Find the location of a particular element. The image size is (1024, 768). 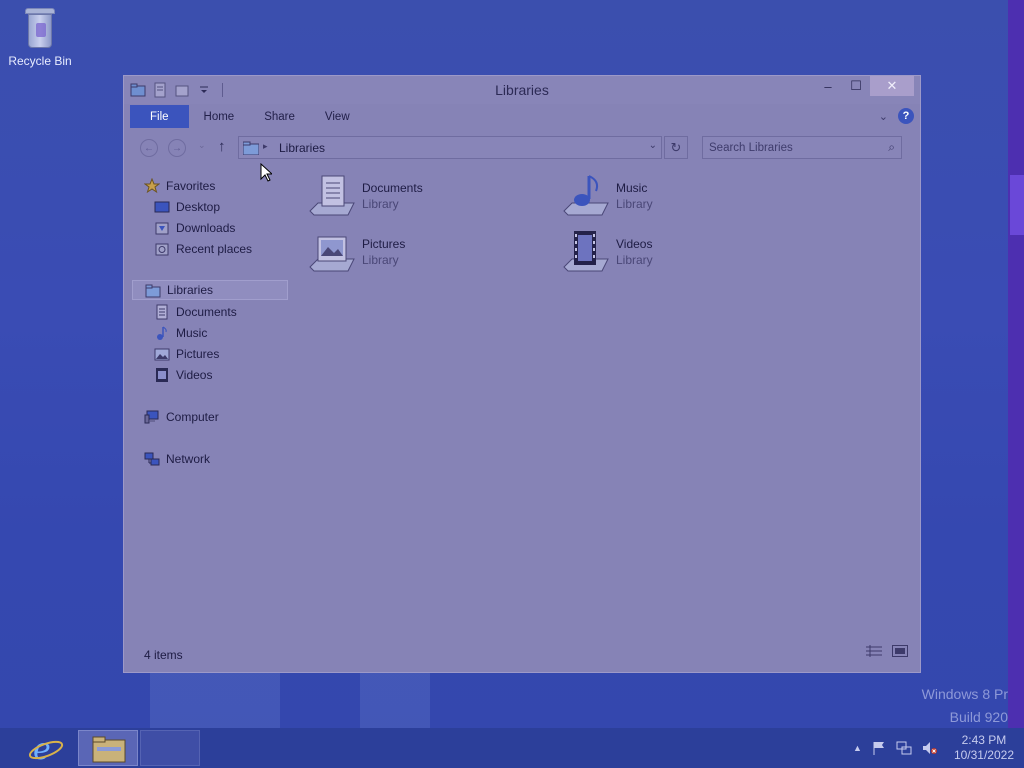

downloads-icon is located at coordinates (162, 228).